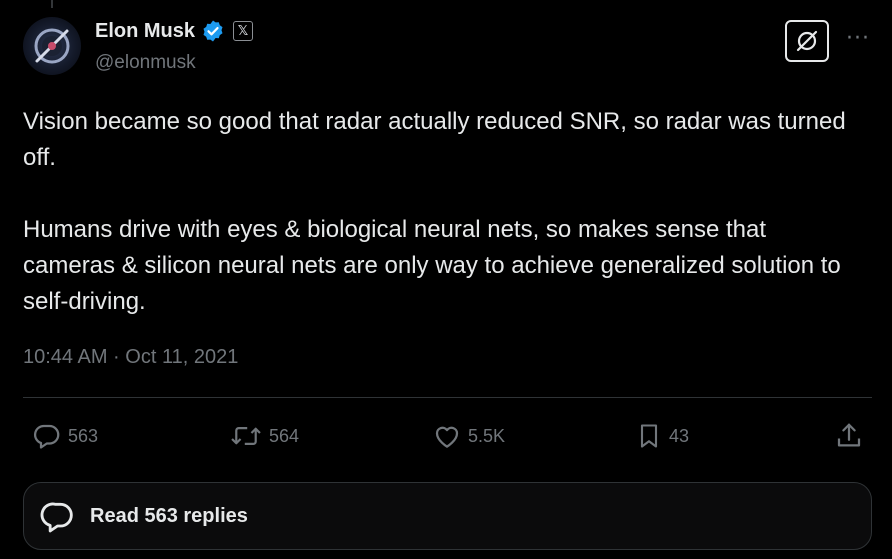 The height and width of the screenshot is (559, 892). What do you see at coordinates (65, 436) in the screenshot?
I see `reply-button: 563` at bounding box center [65, 436].